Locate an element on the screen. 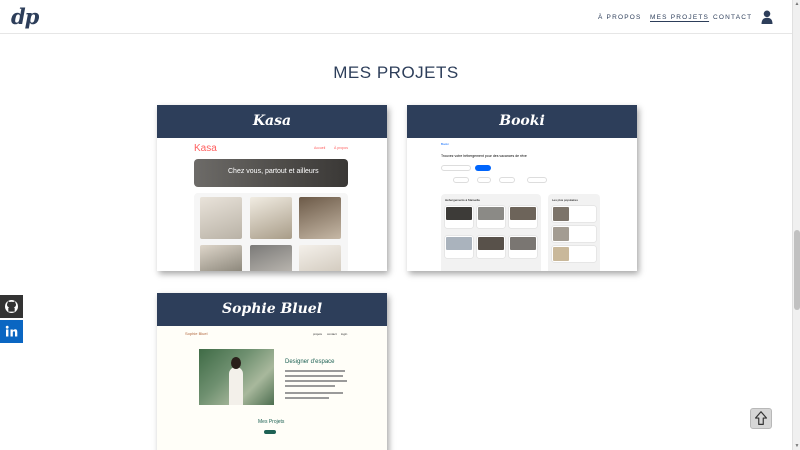 This screenshot has width=800, height=450. sophie-preview-nav: contact is located at coordinates (332, 334).